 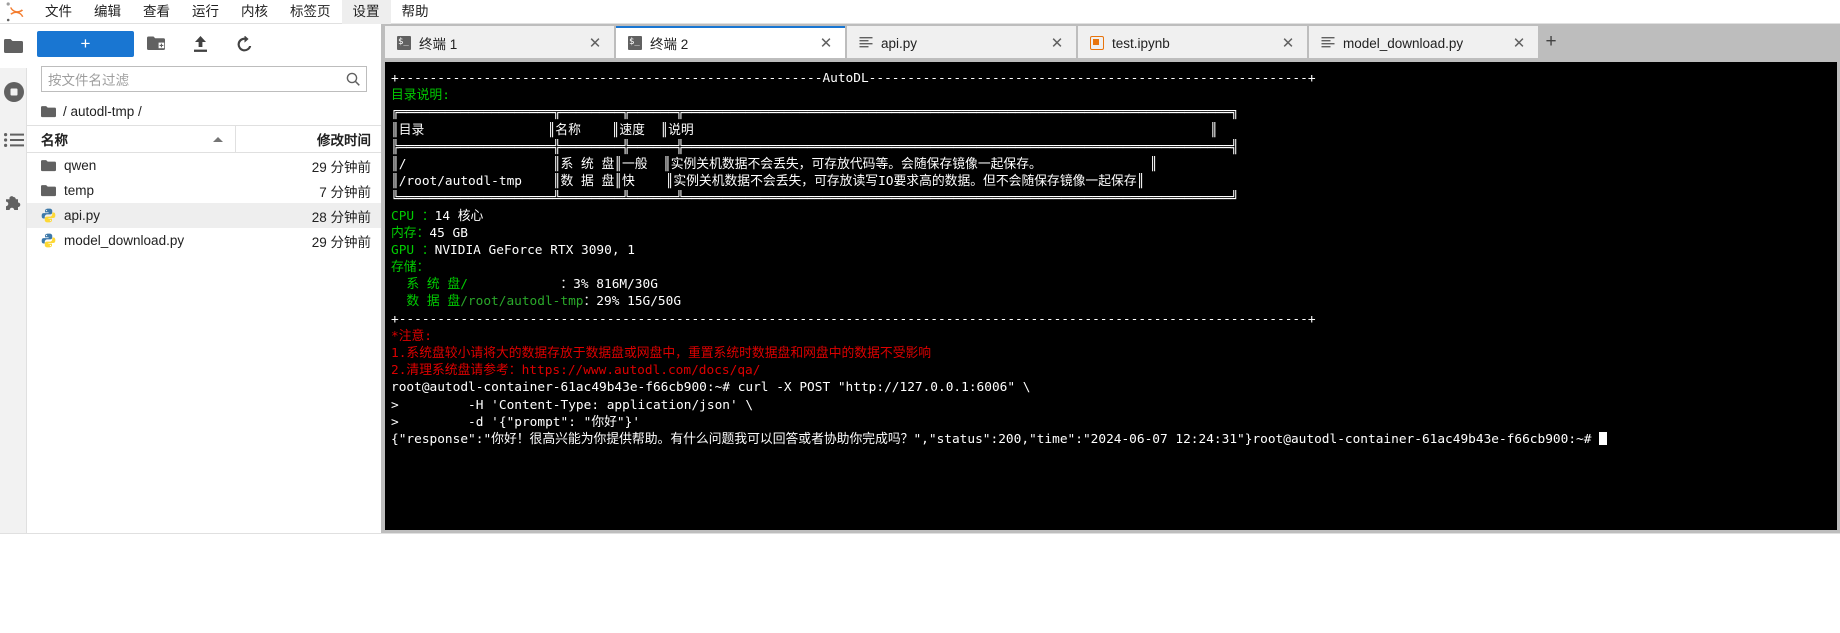 I want to click on list-item-name: temp, so click(x=79, y=190).